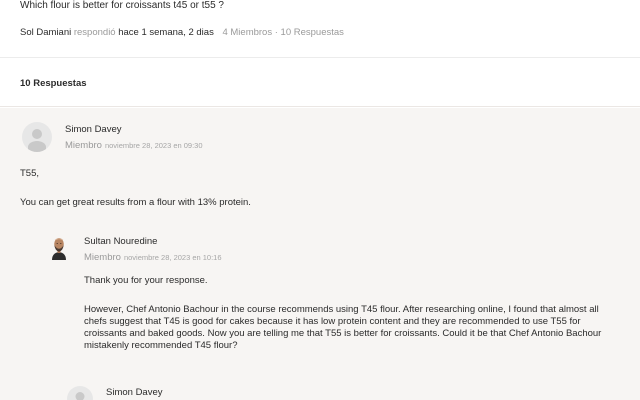 This screenshot has height=400, width=640. Describe the element at coordinates (53, 83) in the screenshot. I see `replies-heading: 10 Respuestas` at that location.